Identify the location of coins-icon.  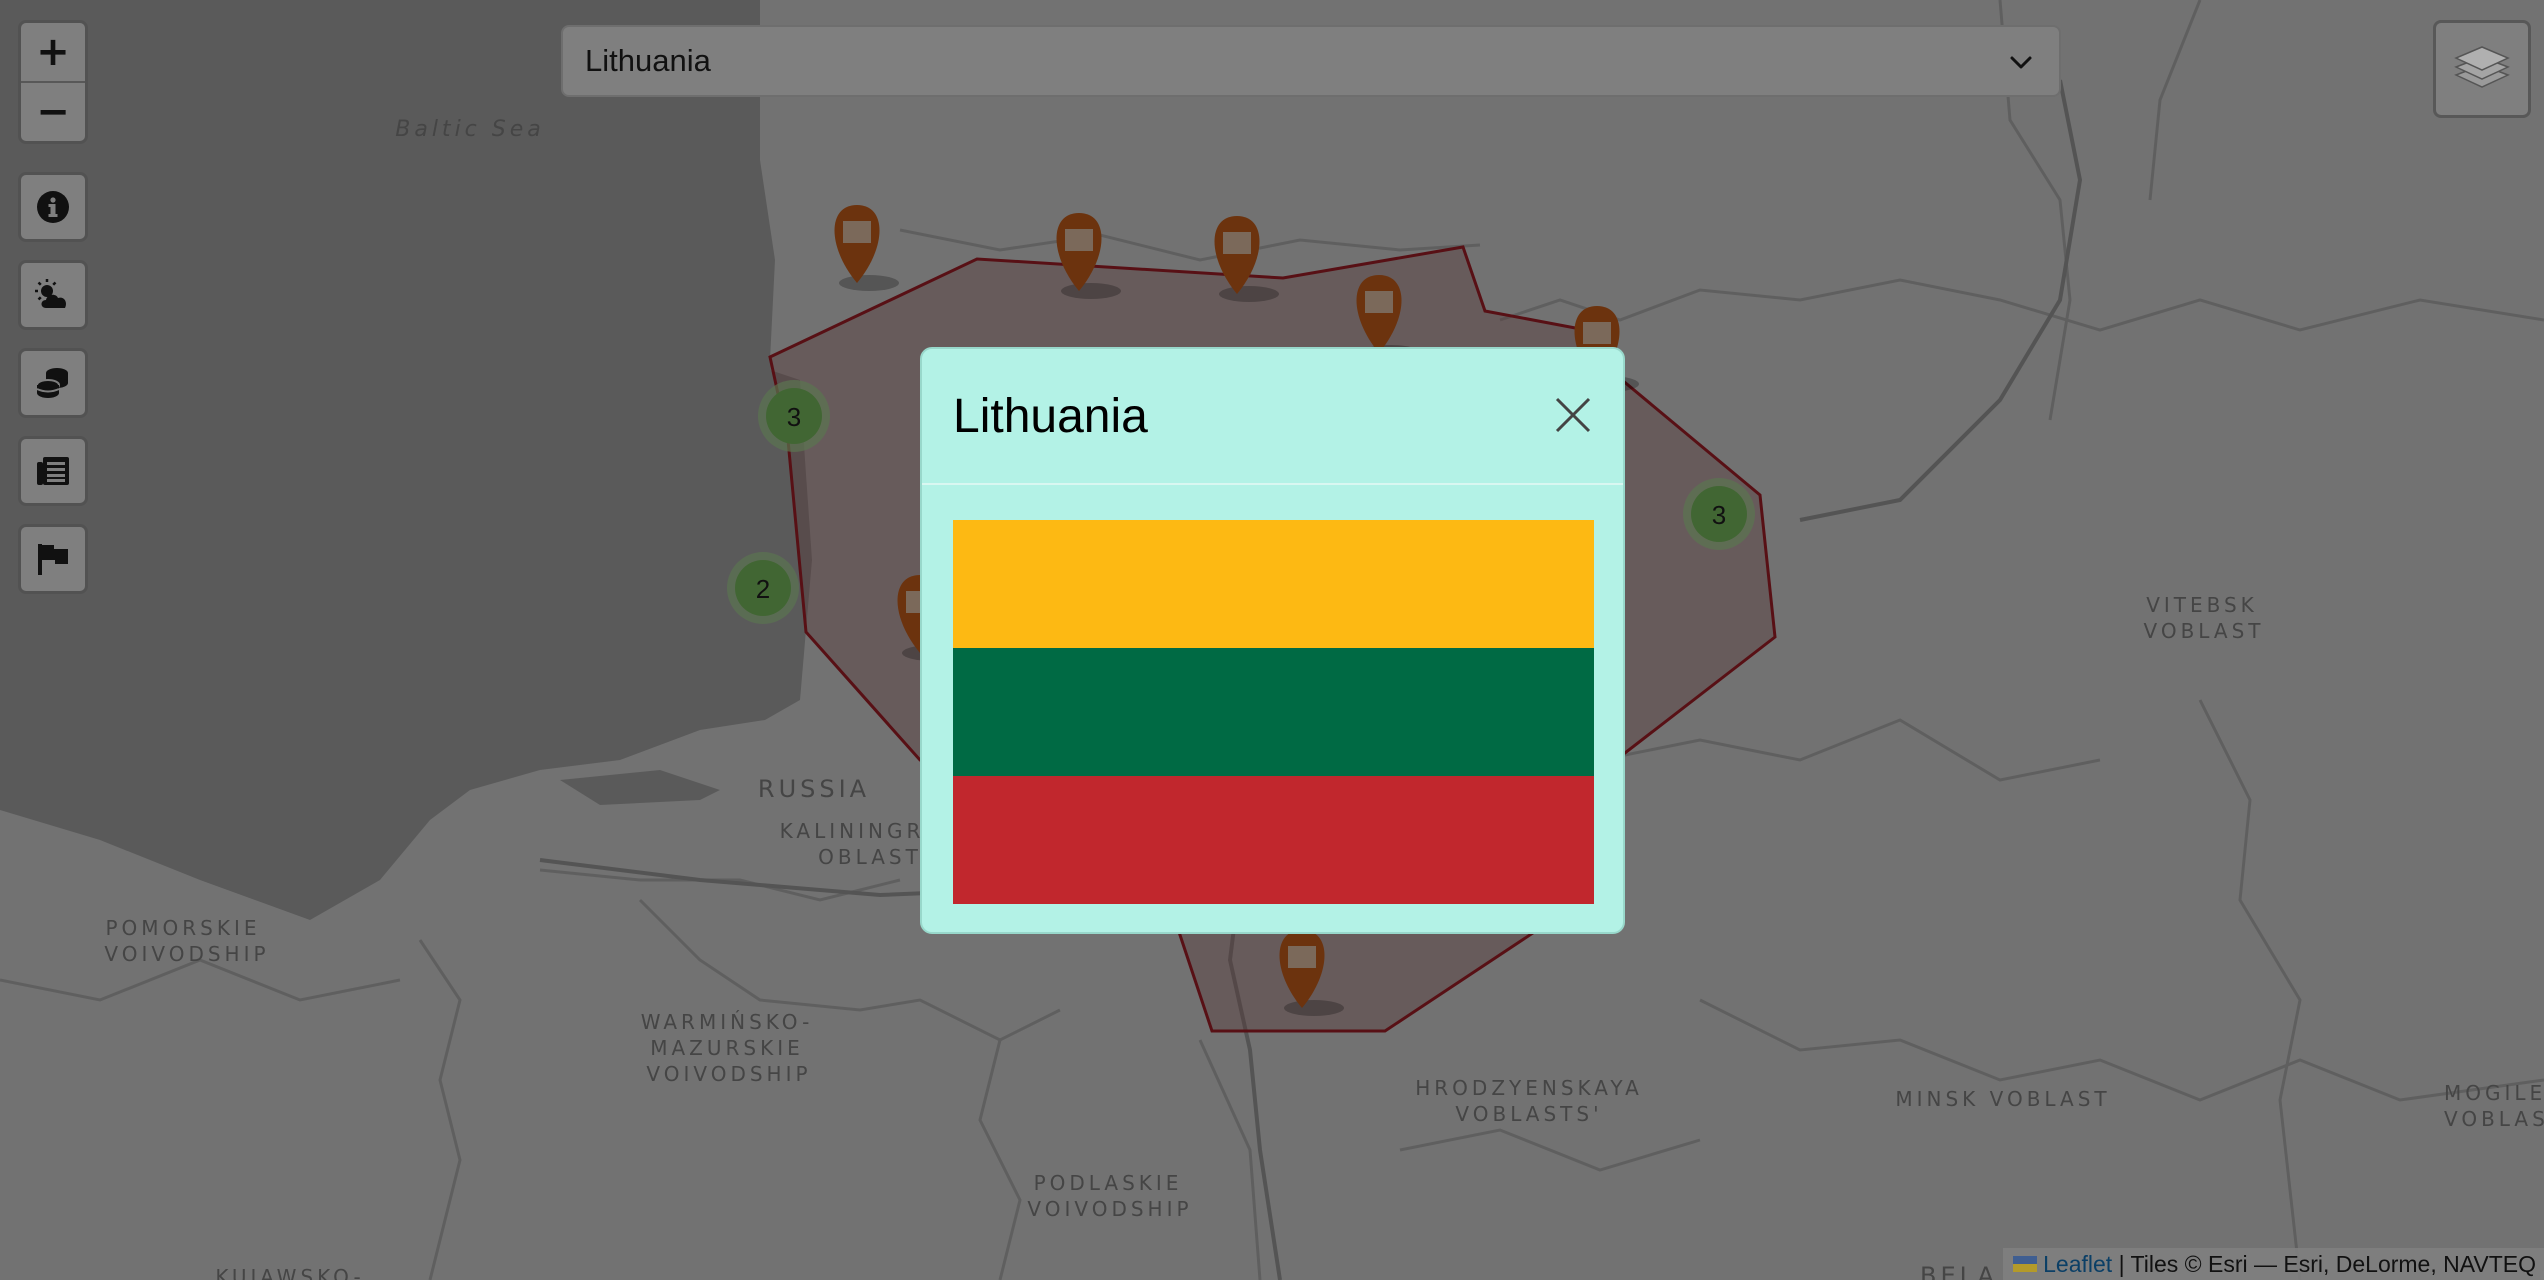
(52, 383).